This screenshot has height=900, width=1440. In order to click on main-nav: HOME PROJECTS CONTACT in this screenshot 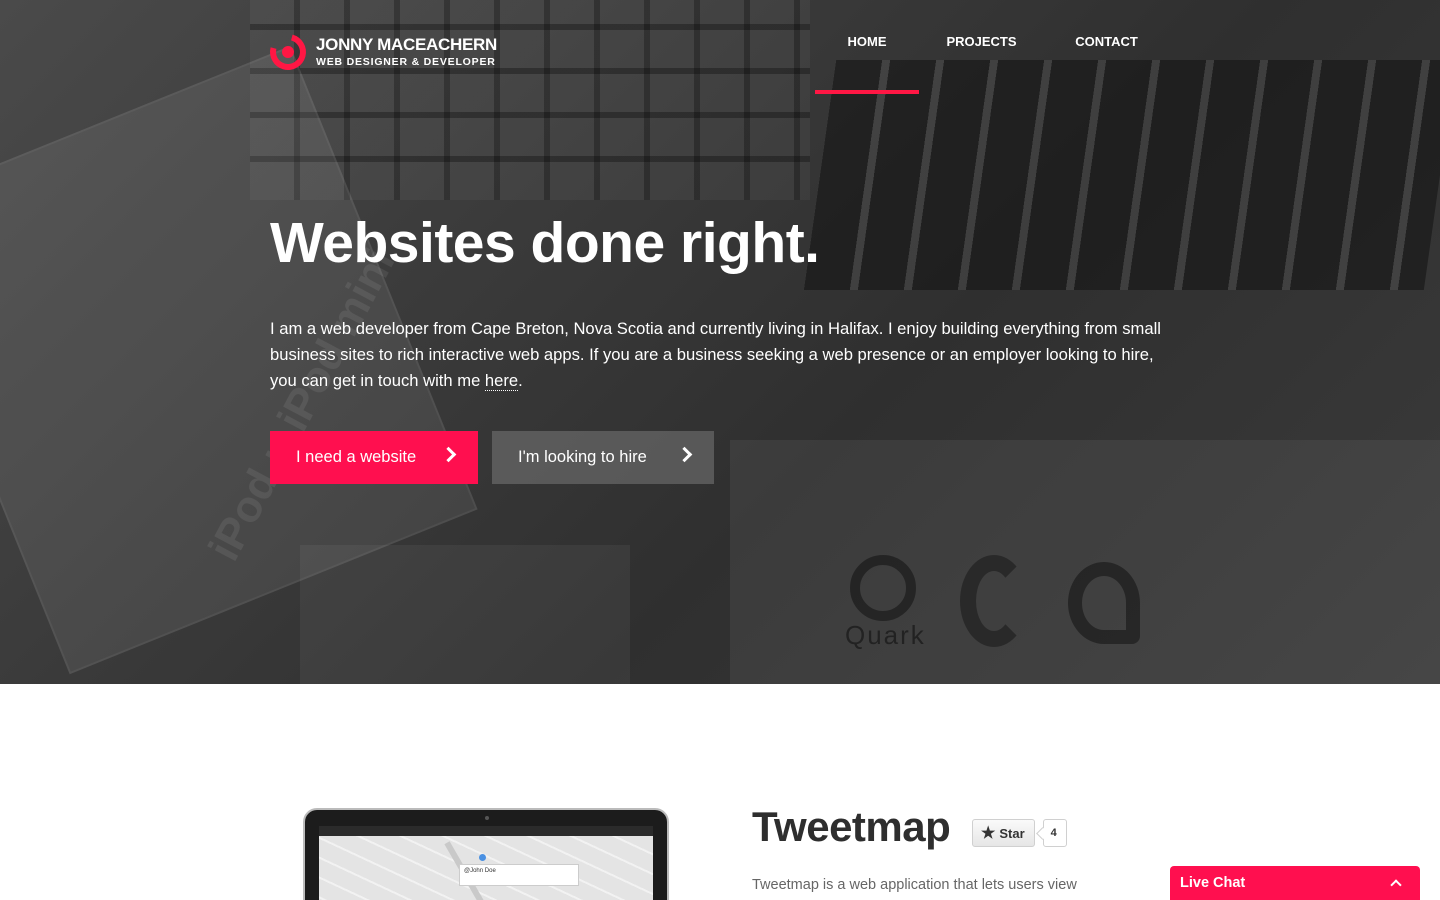, I will do `click(992, 47)`.